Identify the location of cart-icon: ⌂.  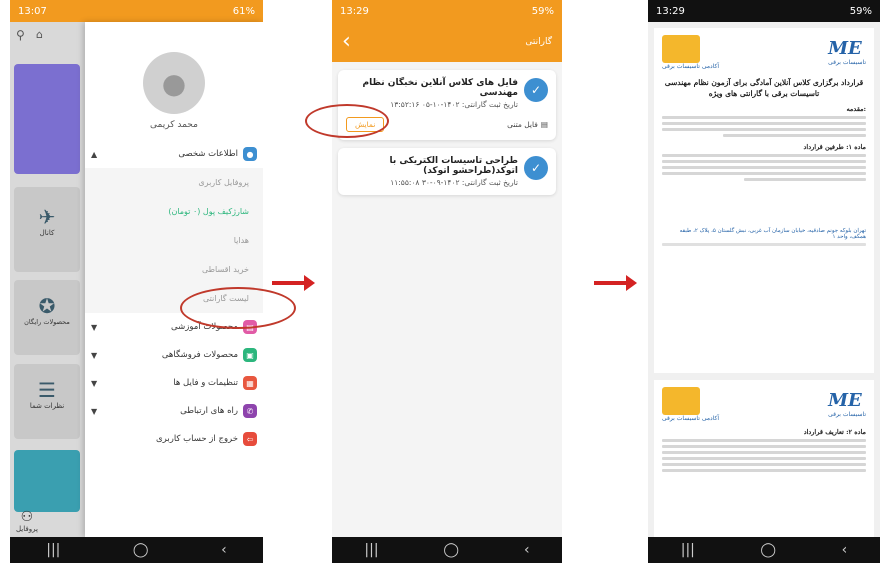
(39, 34).